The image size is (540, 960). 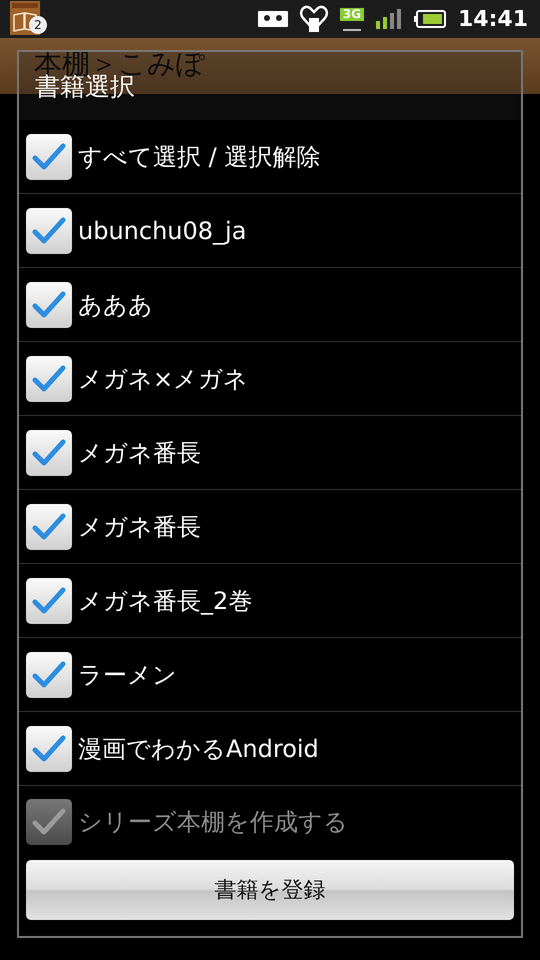 What do you see at coordinates (270, 675) in the screenshot?
I see `book-item: ラーメン` at bounding box center [270, 675].